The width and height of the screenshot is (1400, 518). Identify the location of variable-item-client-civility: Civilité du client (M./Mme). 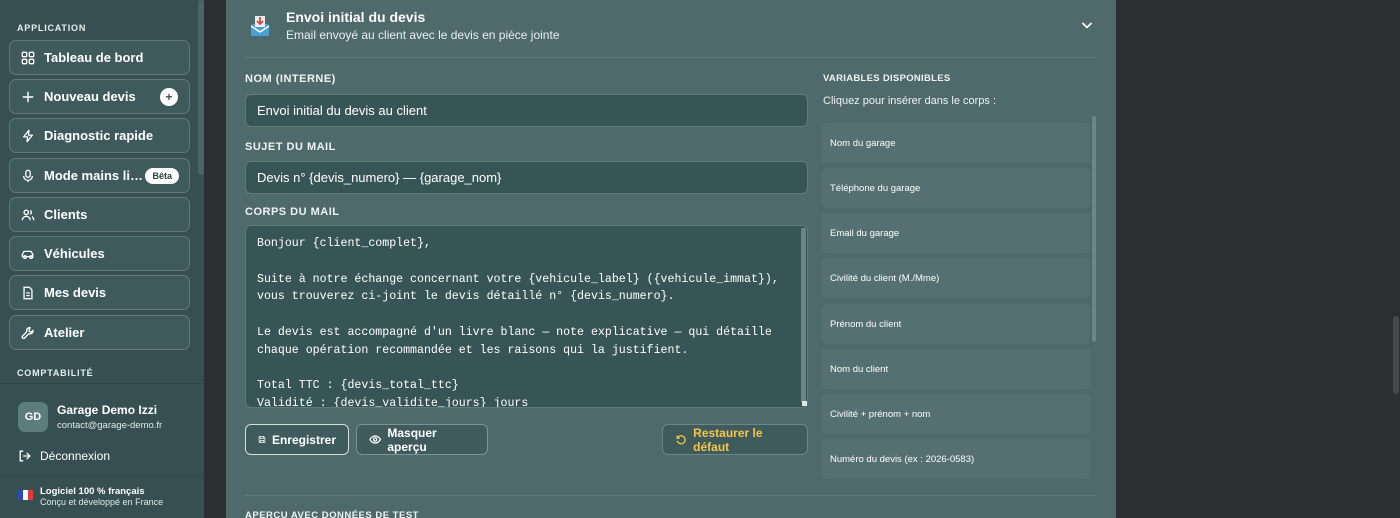
(956, 278).